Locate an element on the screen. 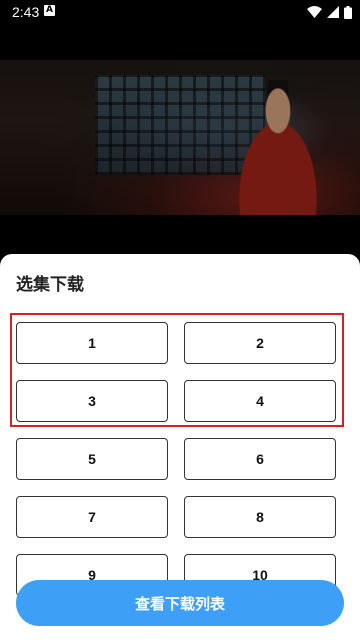 The width and height of the screenshot is (360, 640). wifi-icon is located at coordinates (314, 12).